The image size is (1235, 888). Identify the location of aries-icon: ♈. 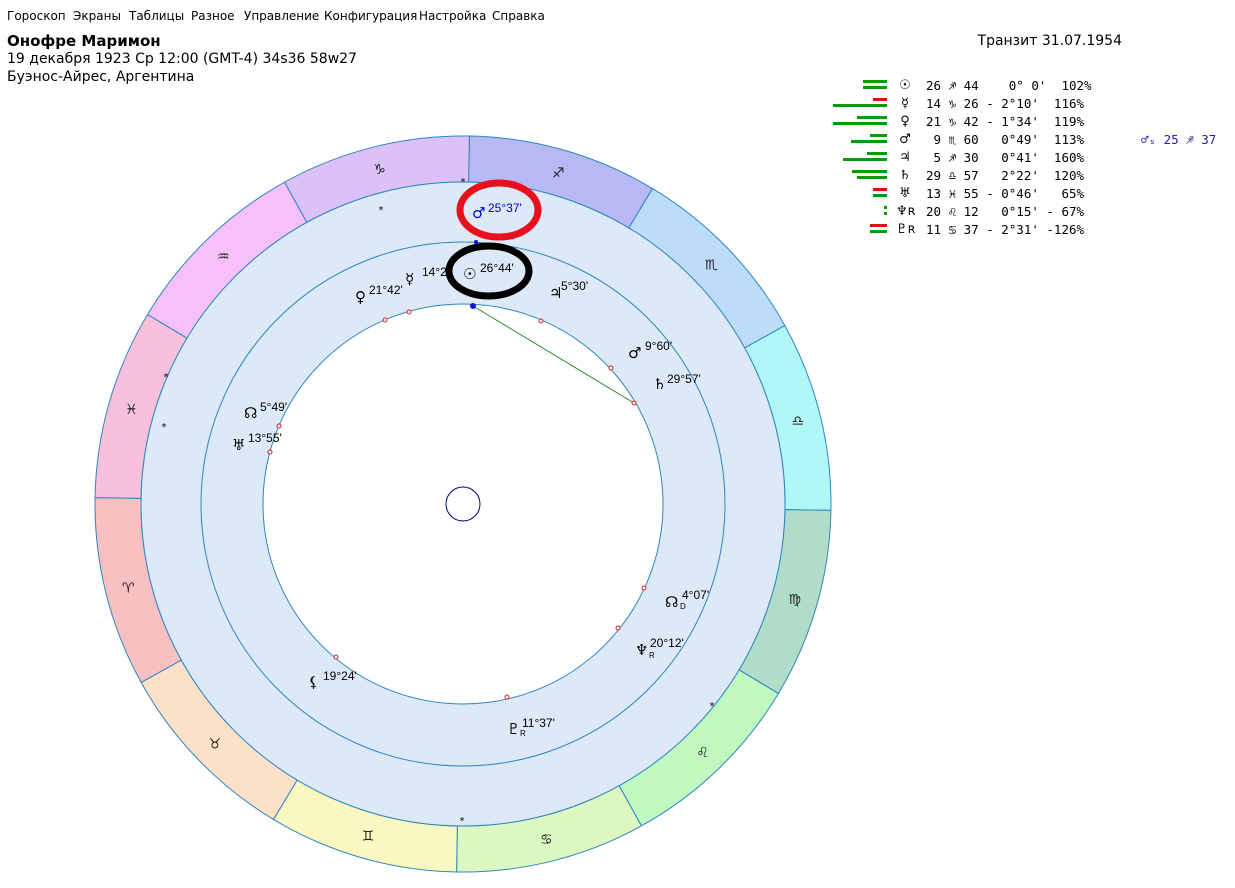
(128, 588).